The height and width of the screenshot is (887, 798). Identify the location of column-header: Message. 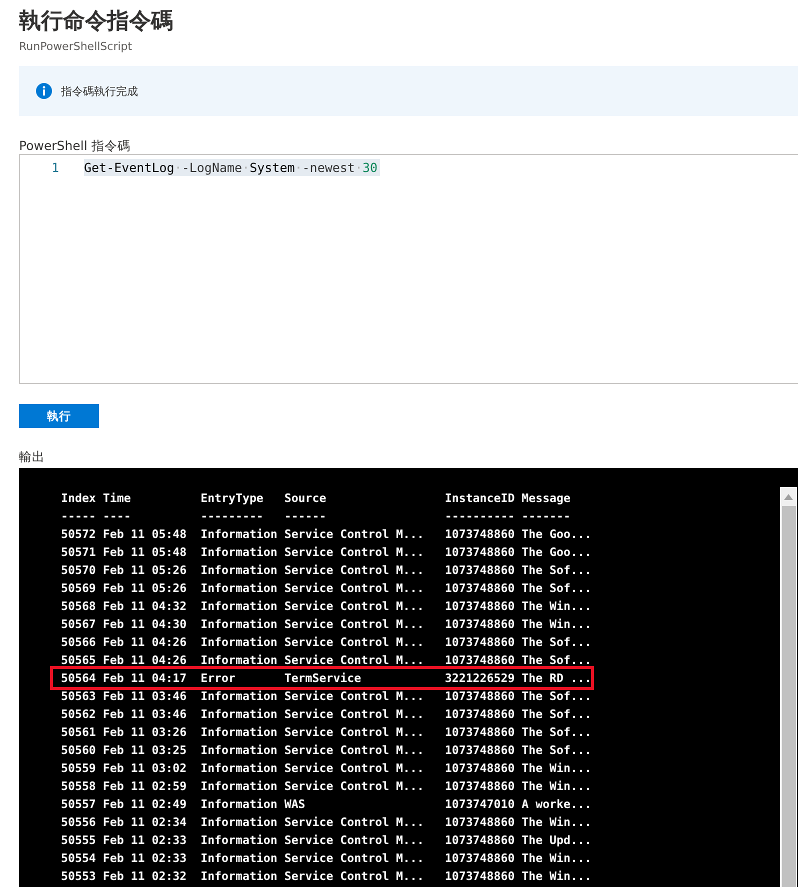
(546, 498).